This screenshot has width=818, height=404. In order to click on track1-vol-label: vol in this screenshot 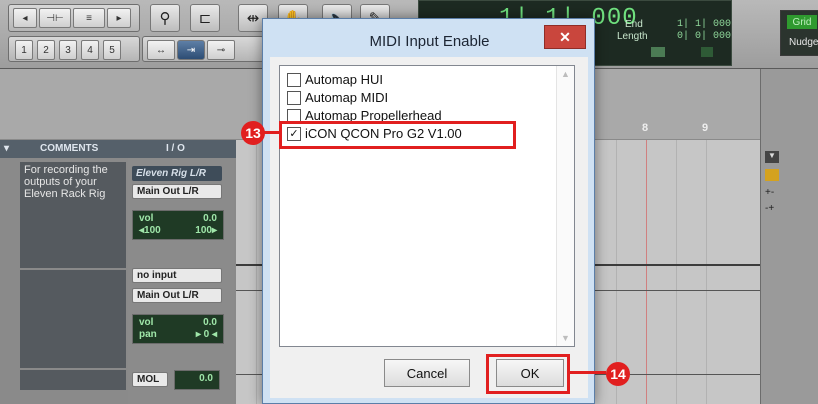, I will do `click(146, 218)`.